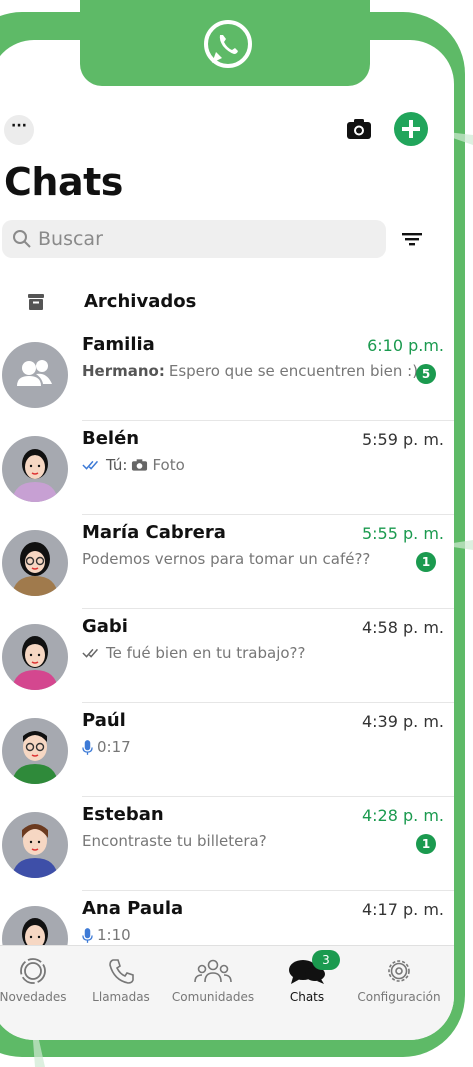 This screenshot has height=1067, width=473. I want to click on chat-preview: 1:10, so click(106, 935).